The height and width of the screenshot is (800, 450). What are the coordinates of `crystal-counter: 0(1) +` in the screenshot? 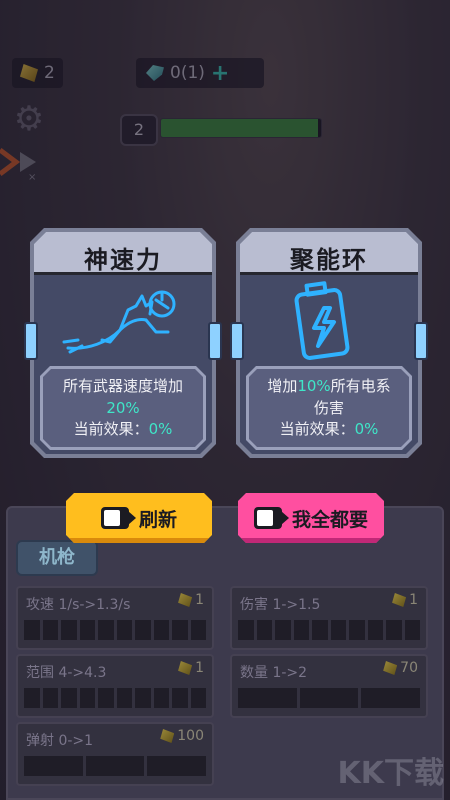 It's located at (200, 73).